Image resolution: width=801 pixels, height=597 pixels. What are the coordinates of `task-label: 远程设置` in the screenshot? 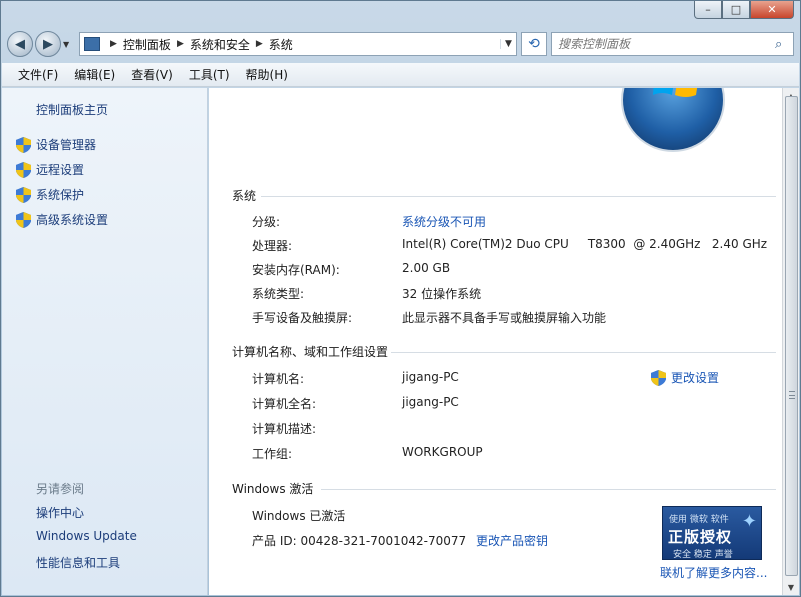 It's located at (60, 170).